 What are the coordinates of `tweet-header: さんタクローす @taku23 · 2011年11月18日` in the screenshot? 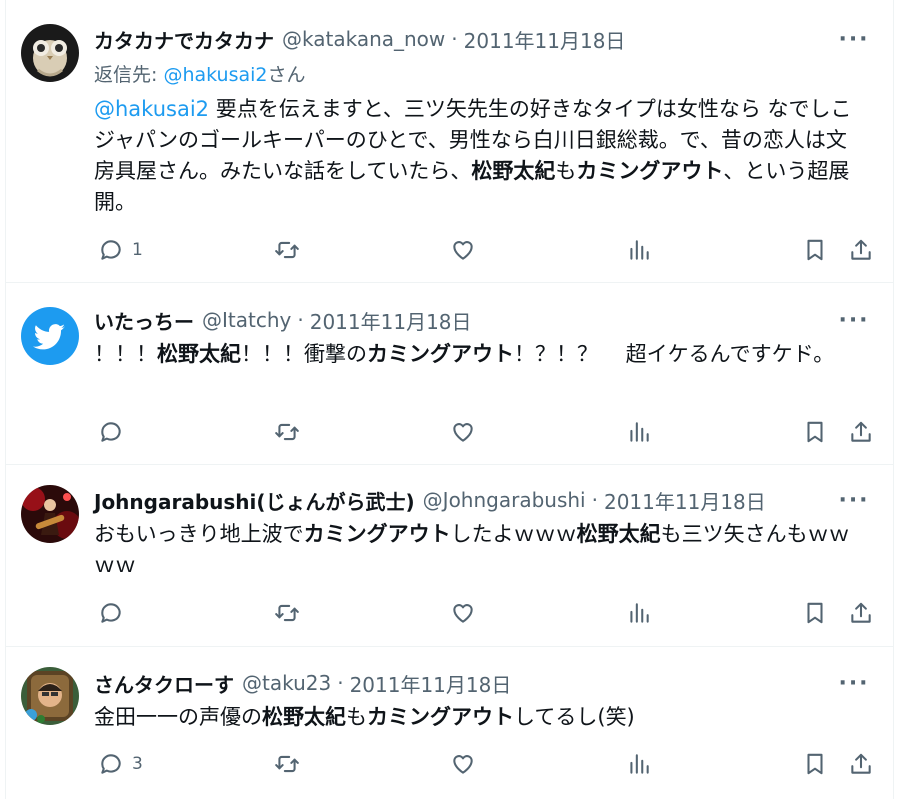 It's located at (302, 683).